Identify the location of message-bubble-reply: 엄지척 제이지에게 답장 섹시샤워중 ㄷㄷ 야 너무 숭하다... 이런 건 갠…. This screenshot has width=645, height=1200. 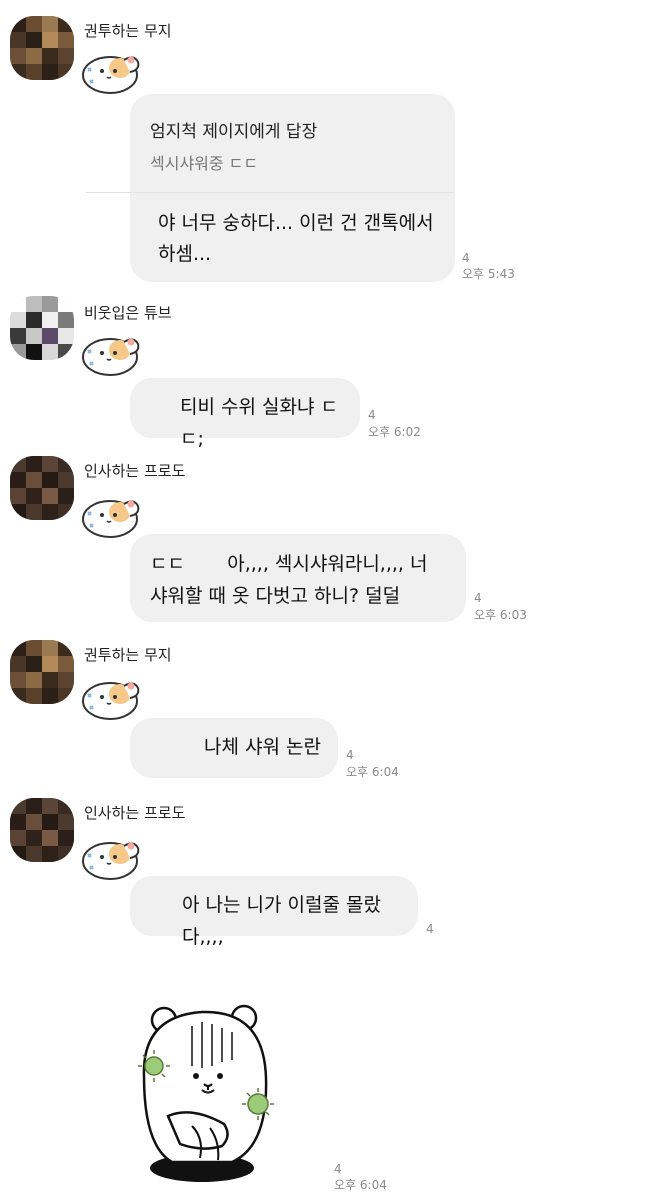
(270, 188).